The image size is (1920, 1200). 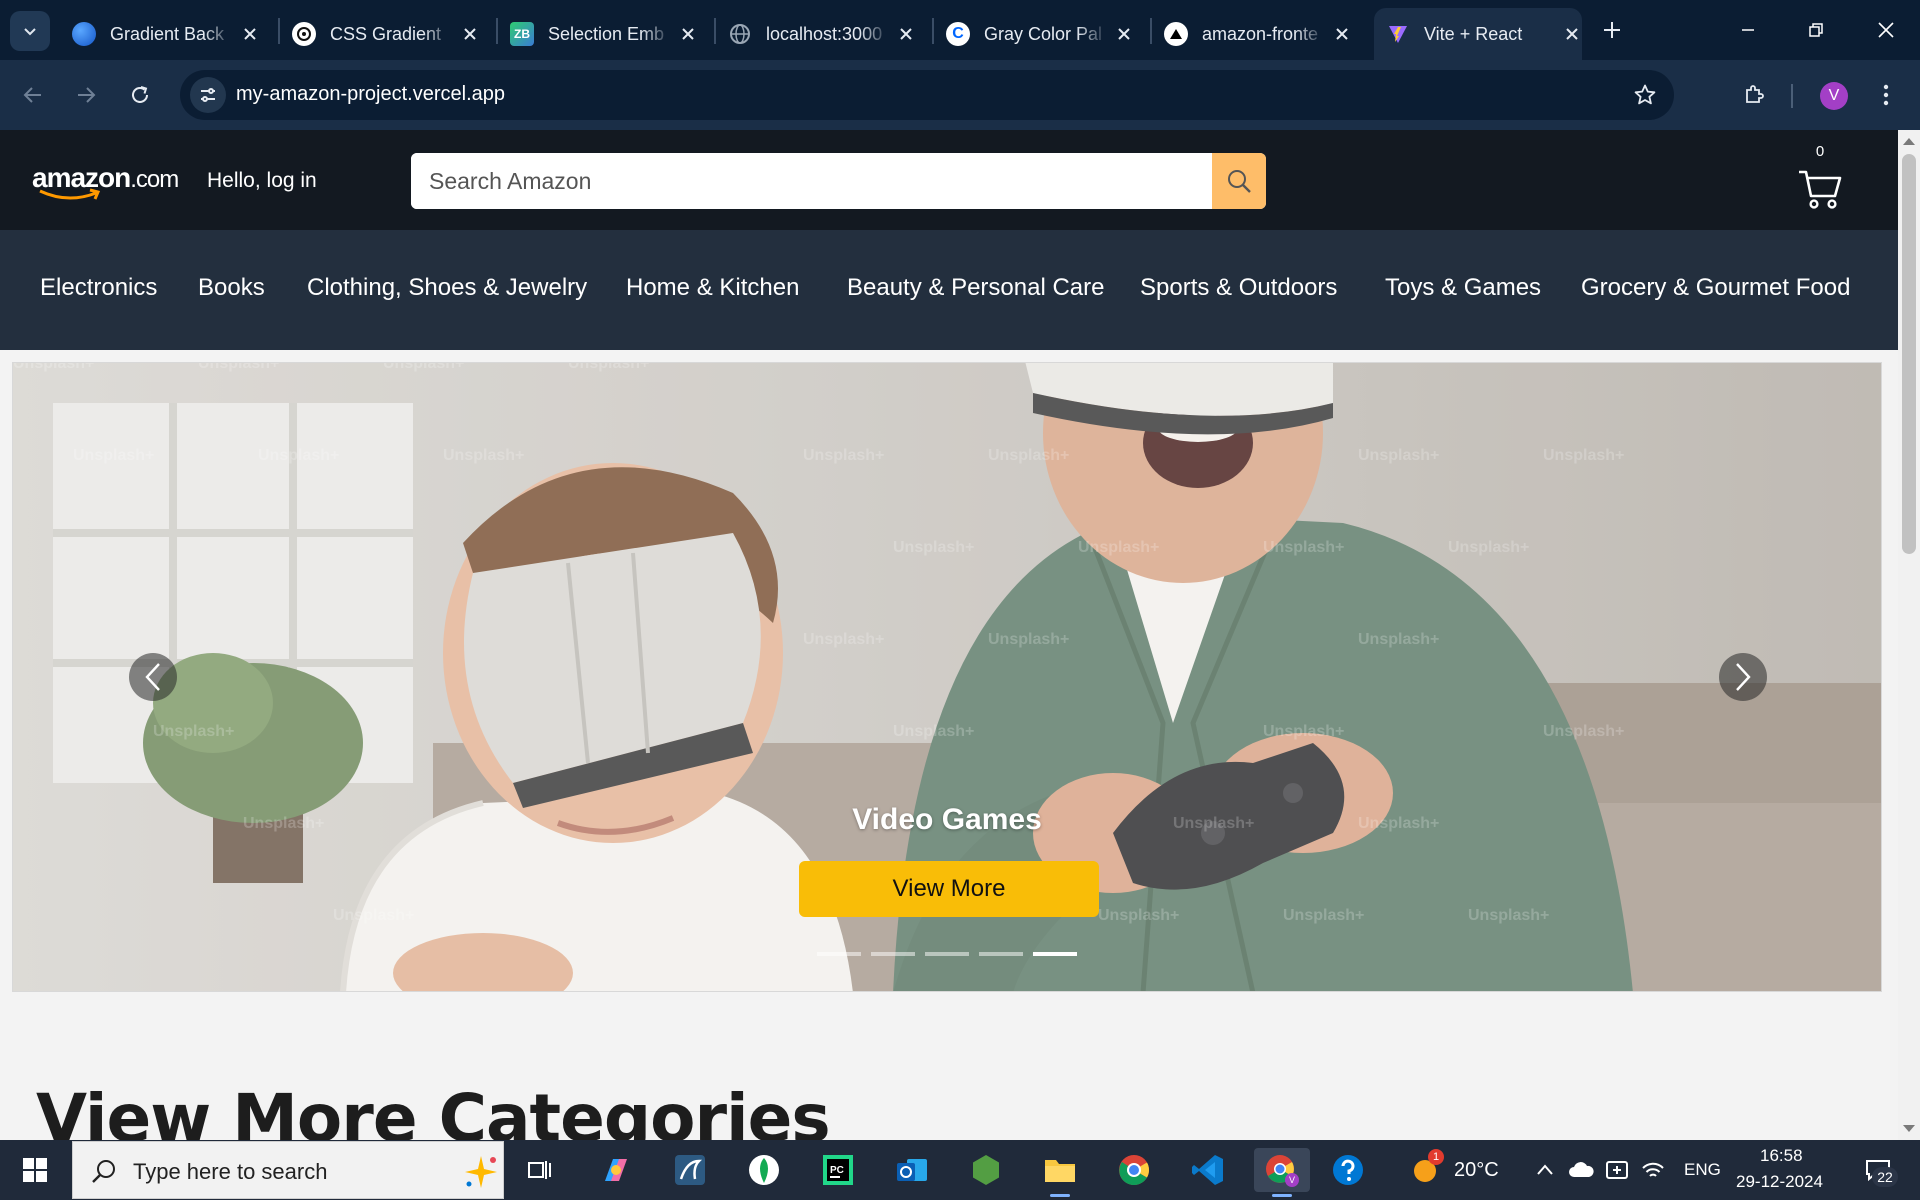 What do you see at coordinates (1055, 954) in the screenshot?
I see `carousel-indicator-active` at bounding box center [1055, 954].